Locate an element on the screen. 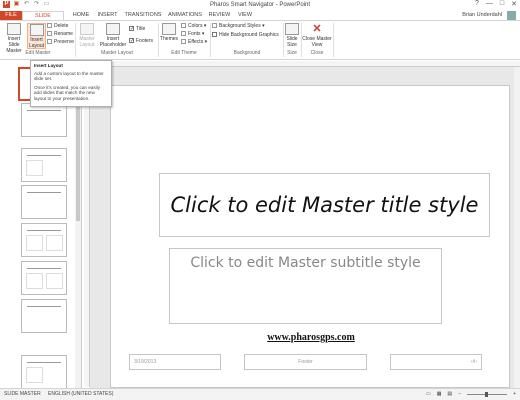  checkbox-icon is located at coordinates (214, 35).